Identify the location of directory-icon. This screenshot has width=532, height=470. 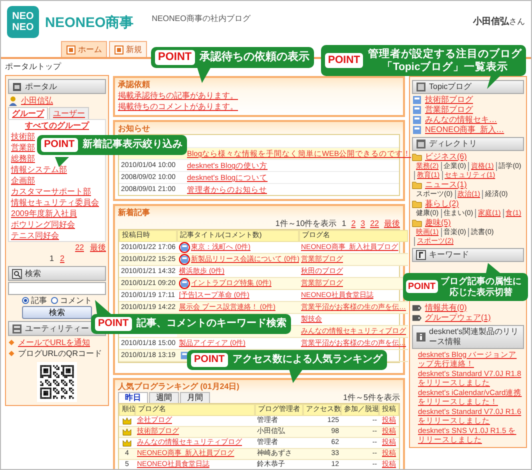
(421, 144).